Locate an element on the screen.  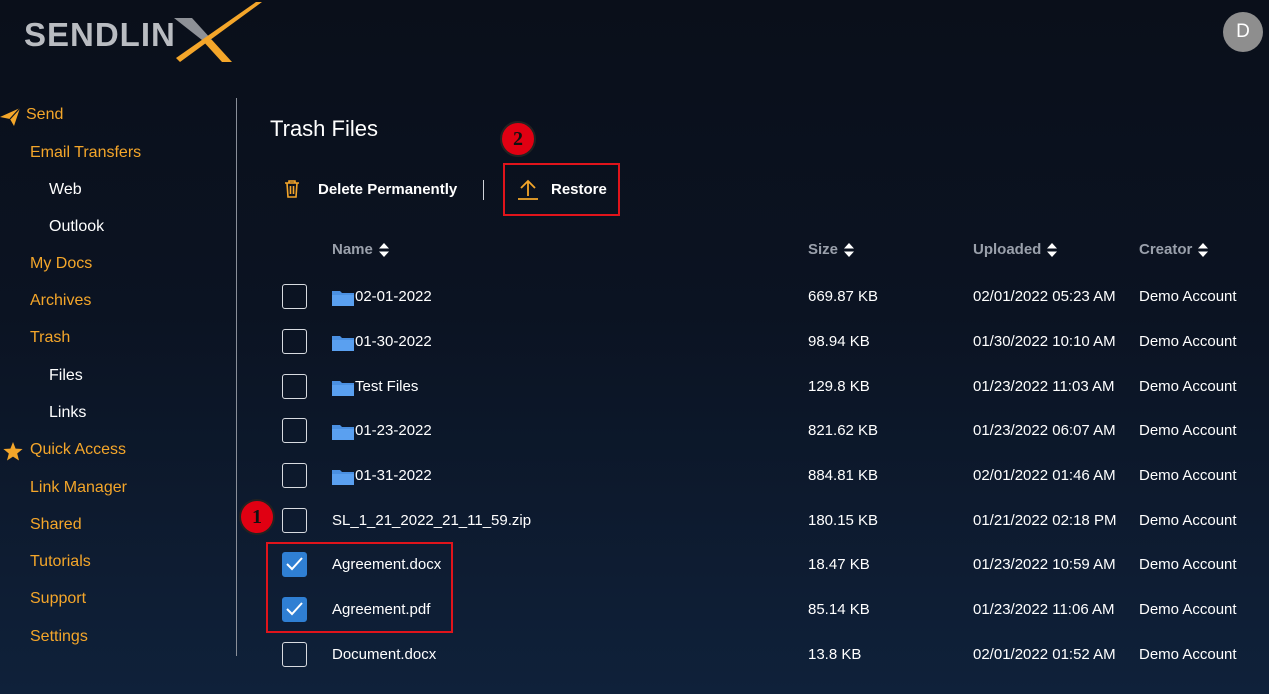
trash-icon is located at coordinates (292, 189).